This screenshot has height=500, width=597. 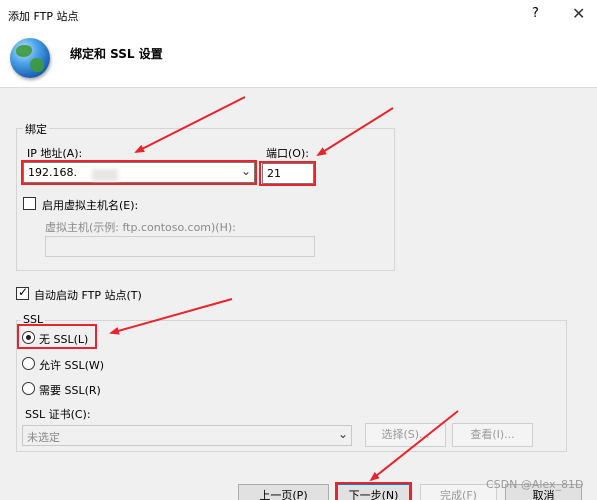 I want to click on auto-start-checkbox: ✓, so click(x=22, y=292).